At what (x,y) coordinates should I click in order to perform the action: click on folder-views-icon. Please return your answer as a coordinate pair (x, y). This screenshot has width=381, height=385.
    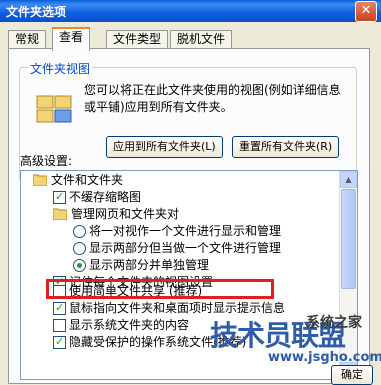
    Looking at the image, I should click on (54, 109).